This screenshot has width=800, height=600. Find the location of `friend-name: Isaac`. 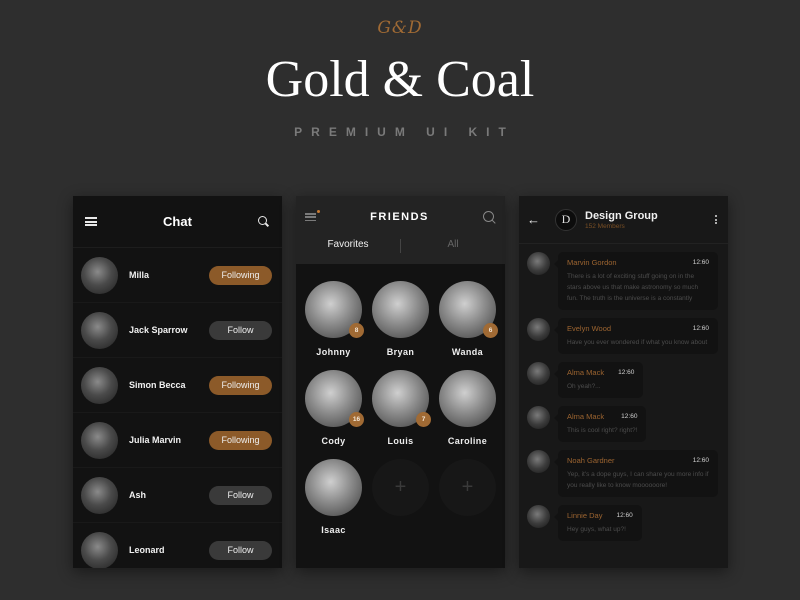

friend-name: Isaac is located at coordinates (333, 530).